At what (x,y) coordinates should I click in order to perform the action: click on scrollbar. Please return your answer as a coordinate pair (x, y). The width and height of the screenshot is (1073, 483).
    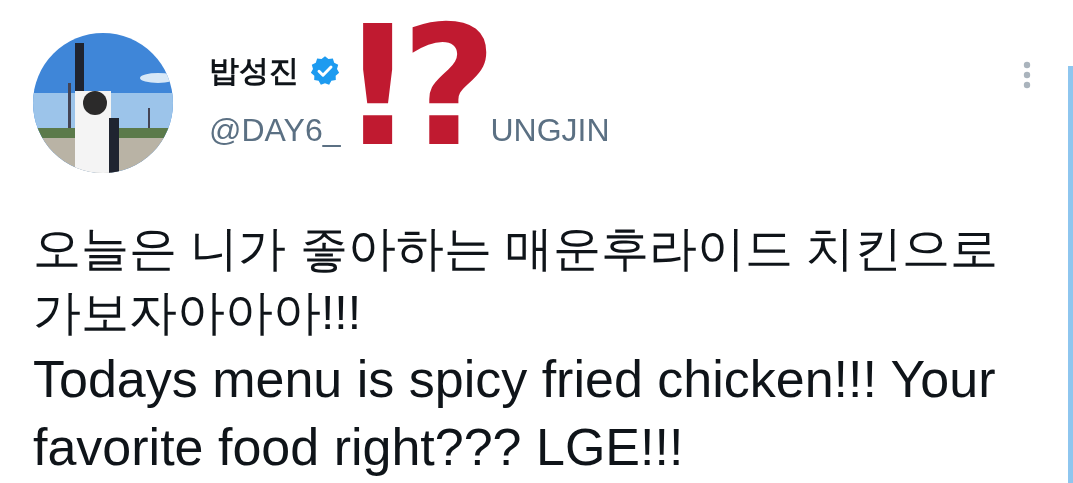
    Looking at the image, I should click on (1070, 274).